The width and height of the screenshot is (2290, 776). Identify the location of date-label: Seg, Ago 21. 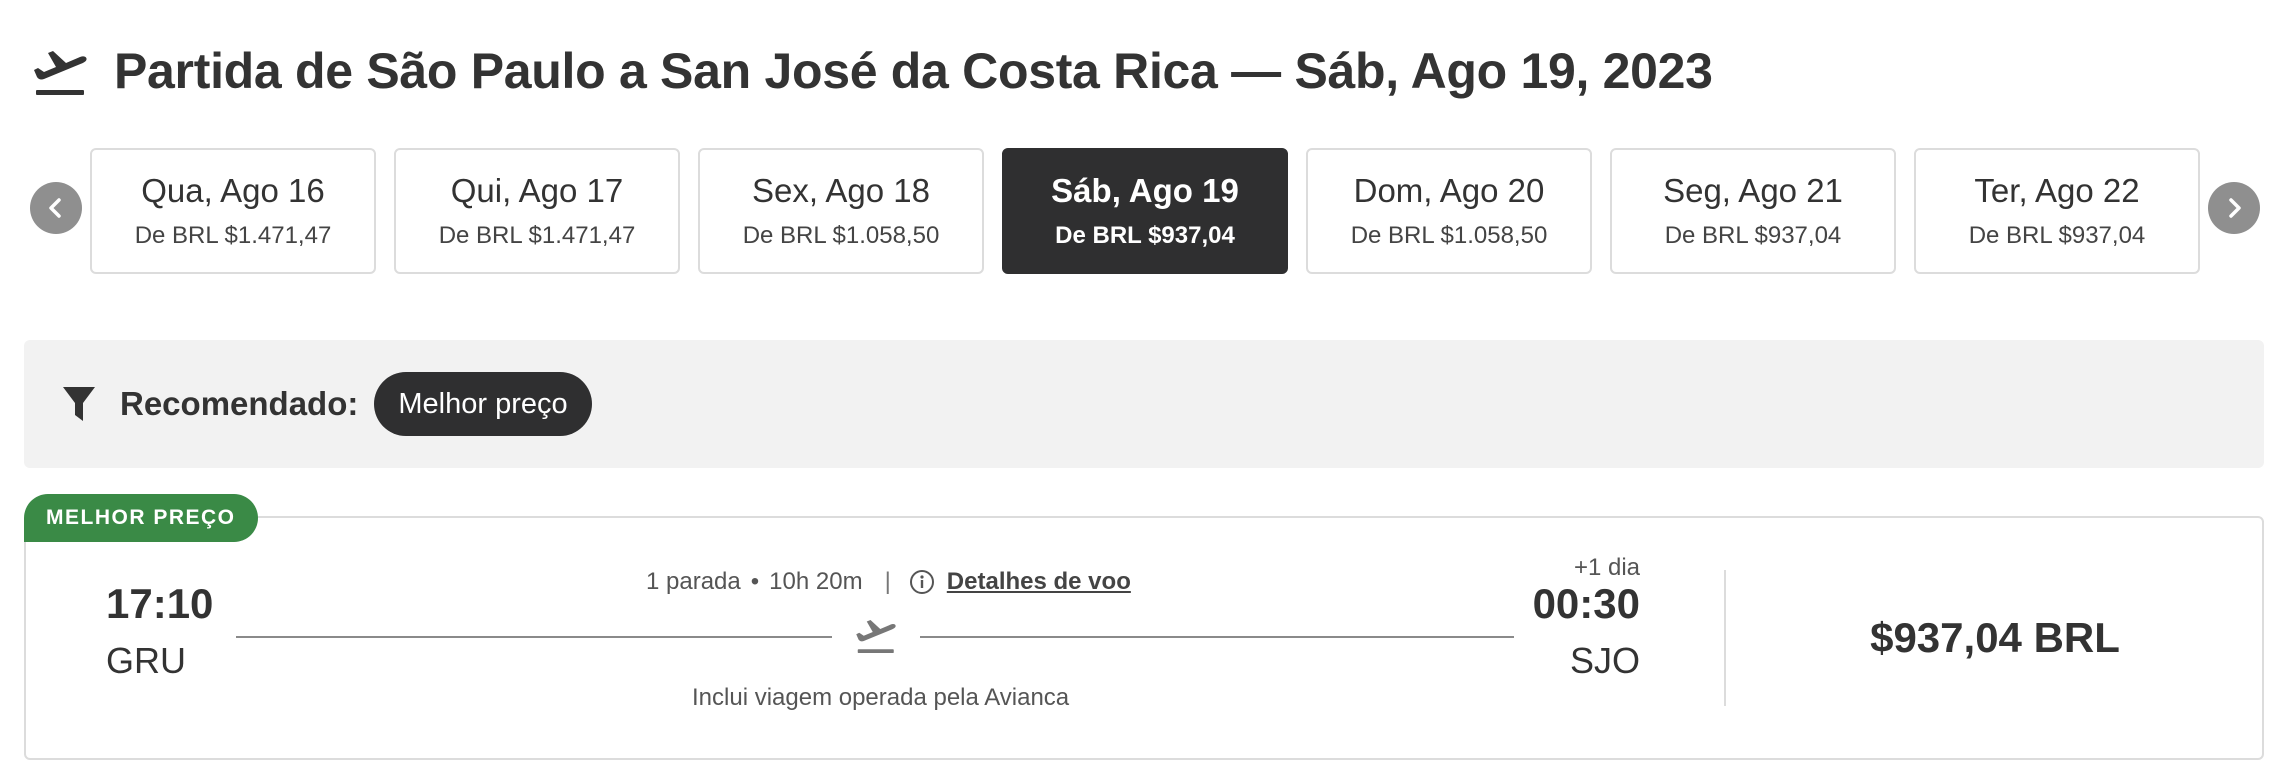
(1753, 190).